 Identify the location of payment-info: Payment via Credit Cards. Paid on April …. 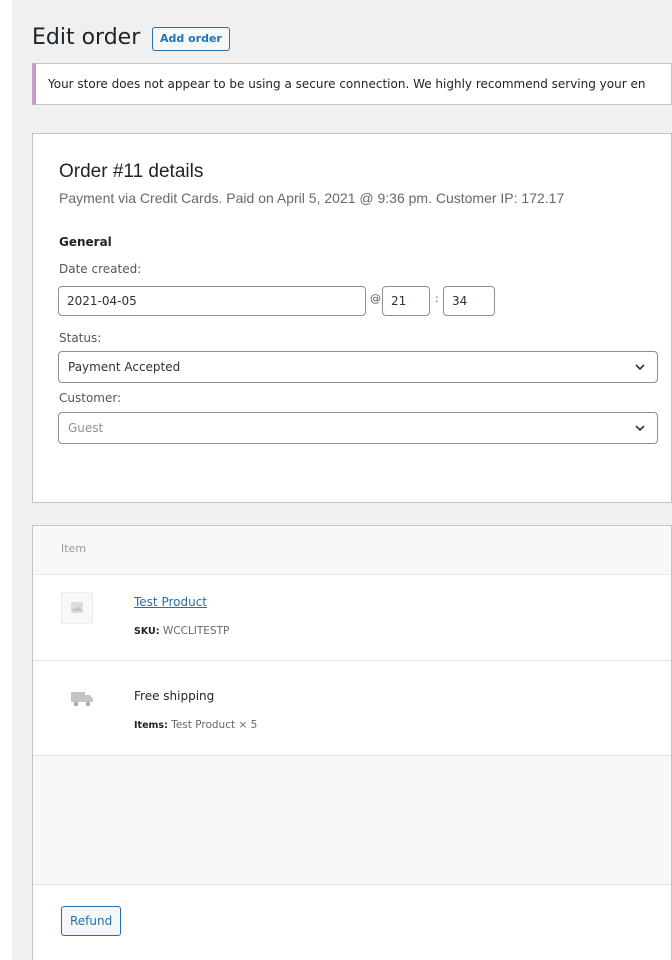
(312, 198).